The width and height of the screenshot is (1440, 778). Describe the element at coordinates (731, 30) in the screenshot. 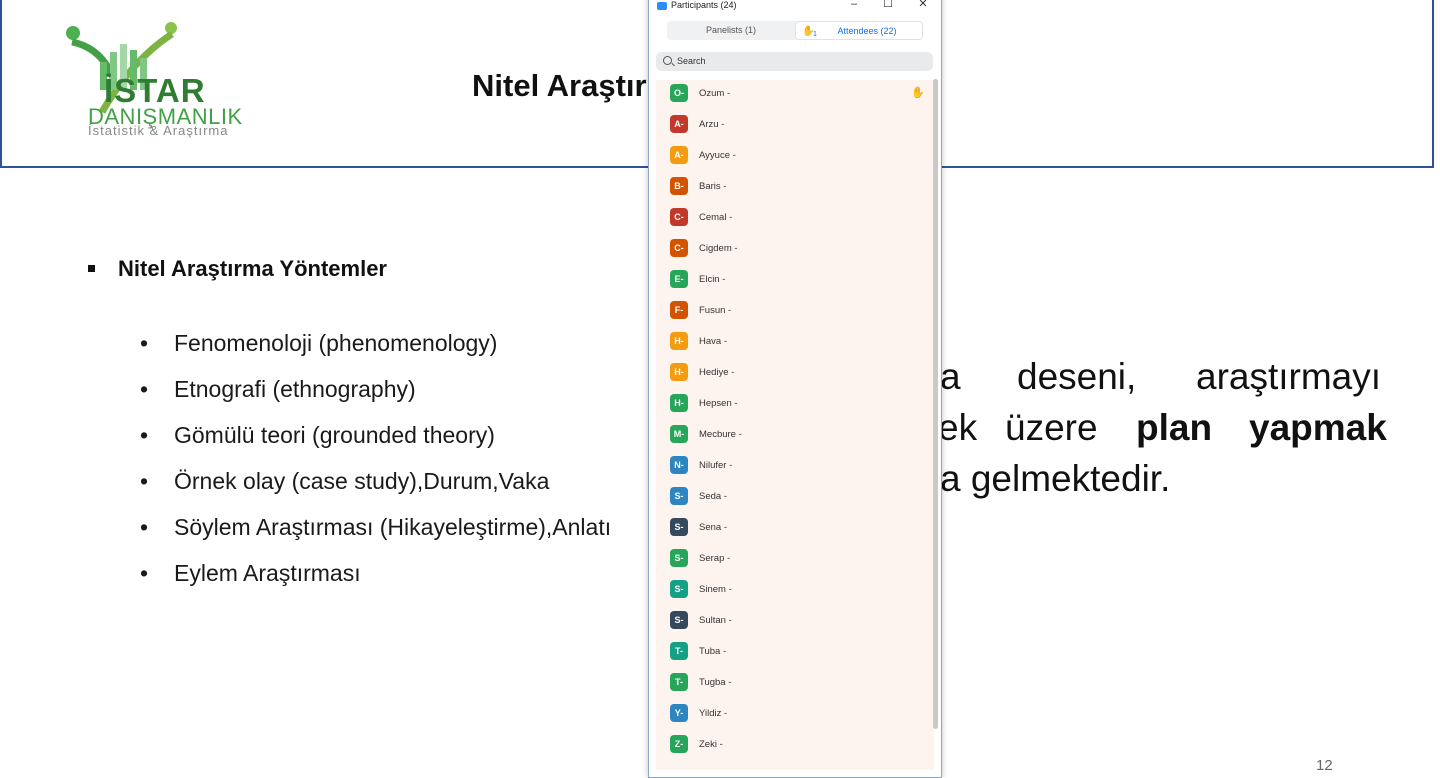

I see `tab-panelists: Panelists (1)` at that location.